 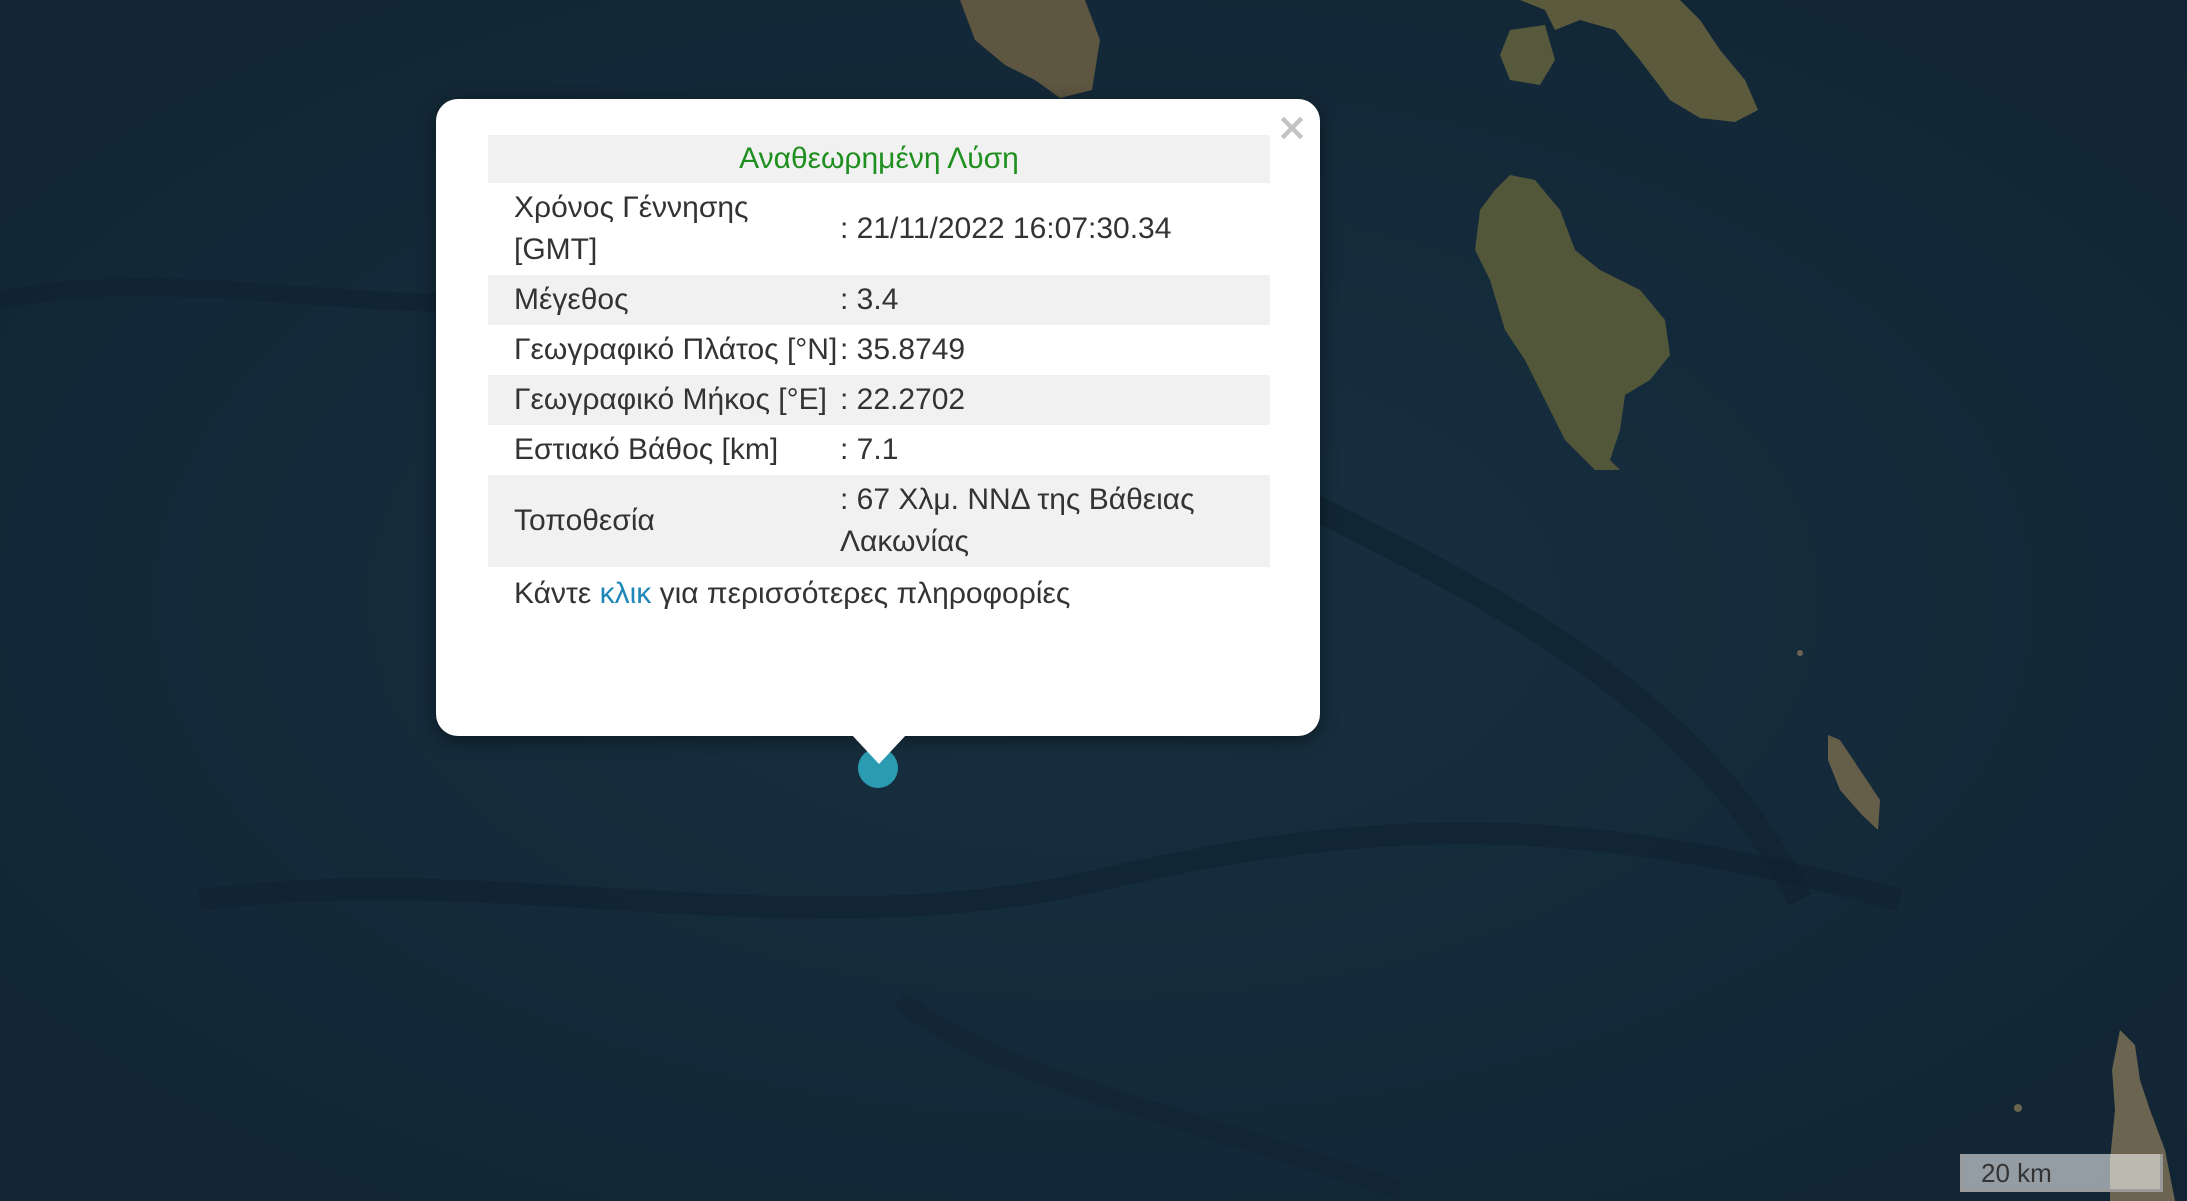 I want to click on table-header-row: Αναθεωρημένη Λύση, so click(x=879, y=159).